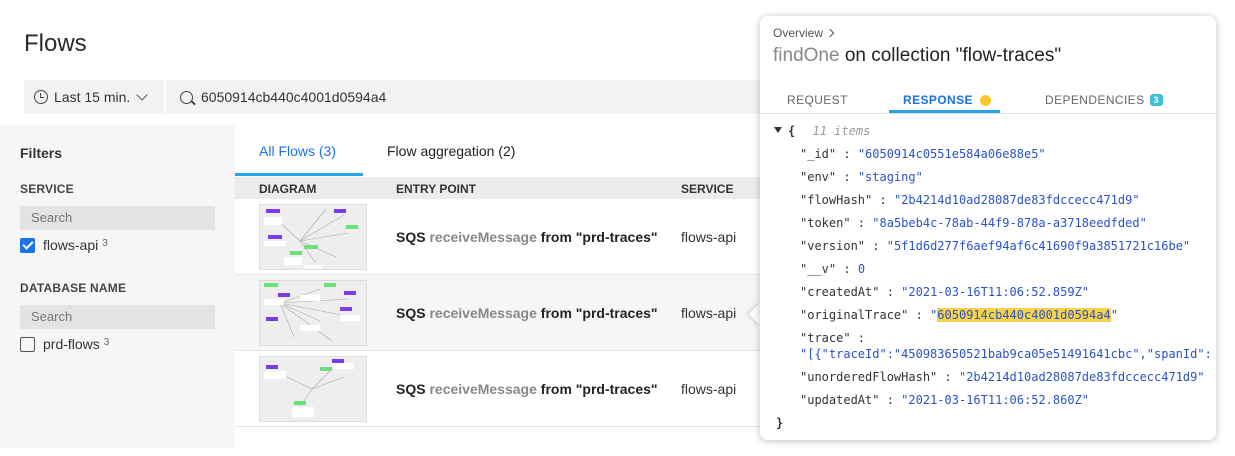 The width and height of the screenshot is (1235, 456). Describe the element at coordinates (840, 292) in the screenshot. I see `json-key: "createdAt"` at that location.